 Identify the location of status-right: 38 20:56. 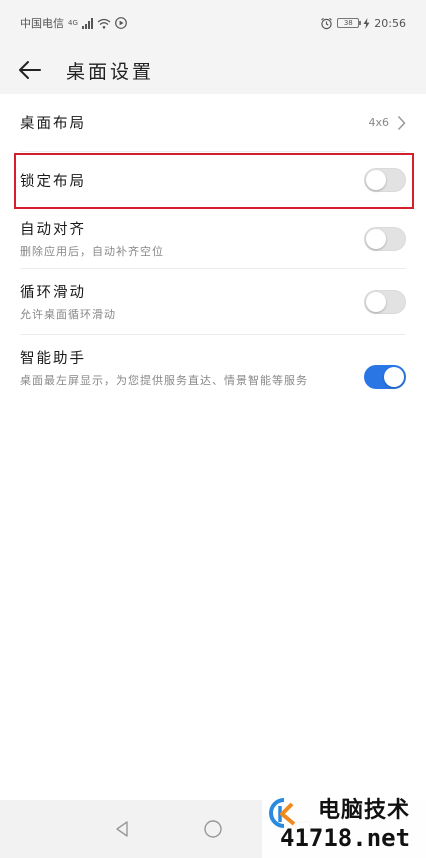
(363, 23).